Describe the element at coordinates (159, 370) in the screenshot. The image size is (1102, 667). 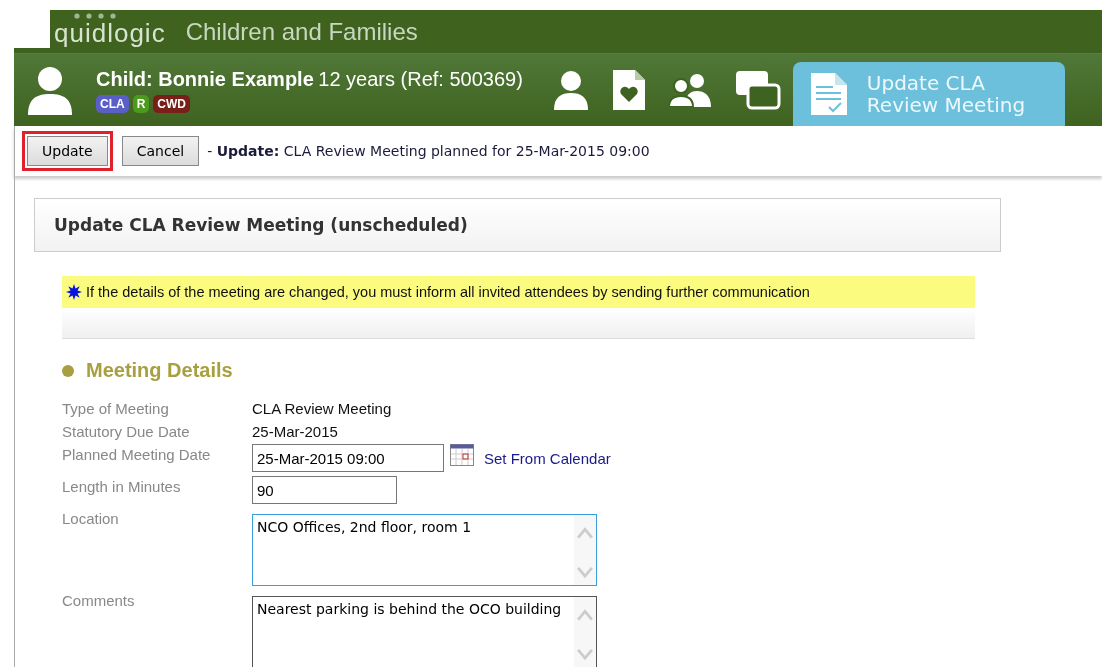
I see `section-heading: Meeting Details` at that location.